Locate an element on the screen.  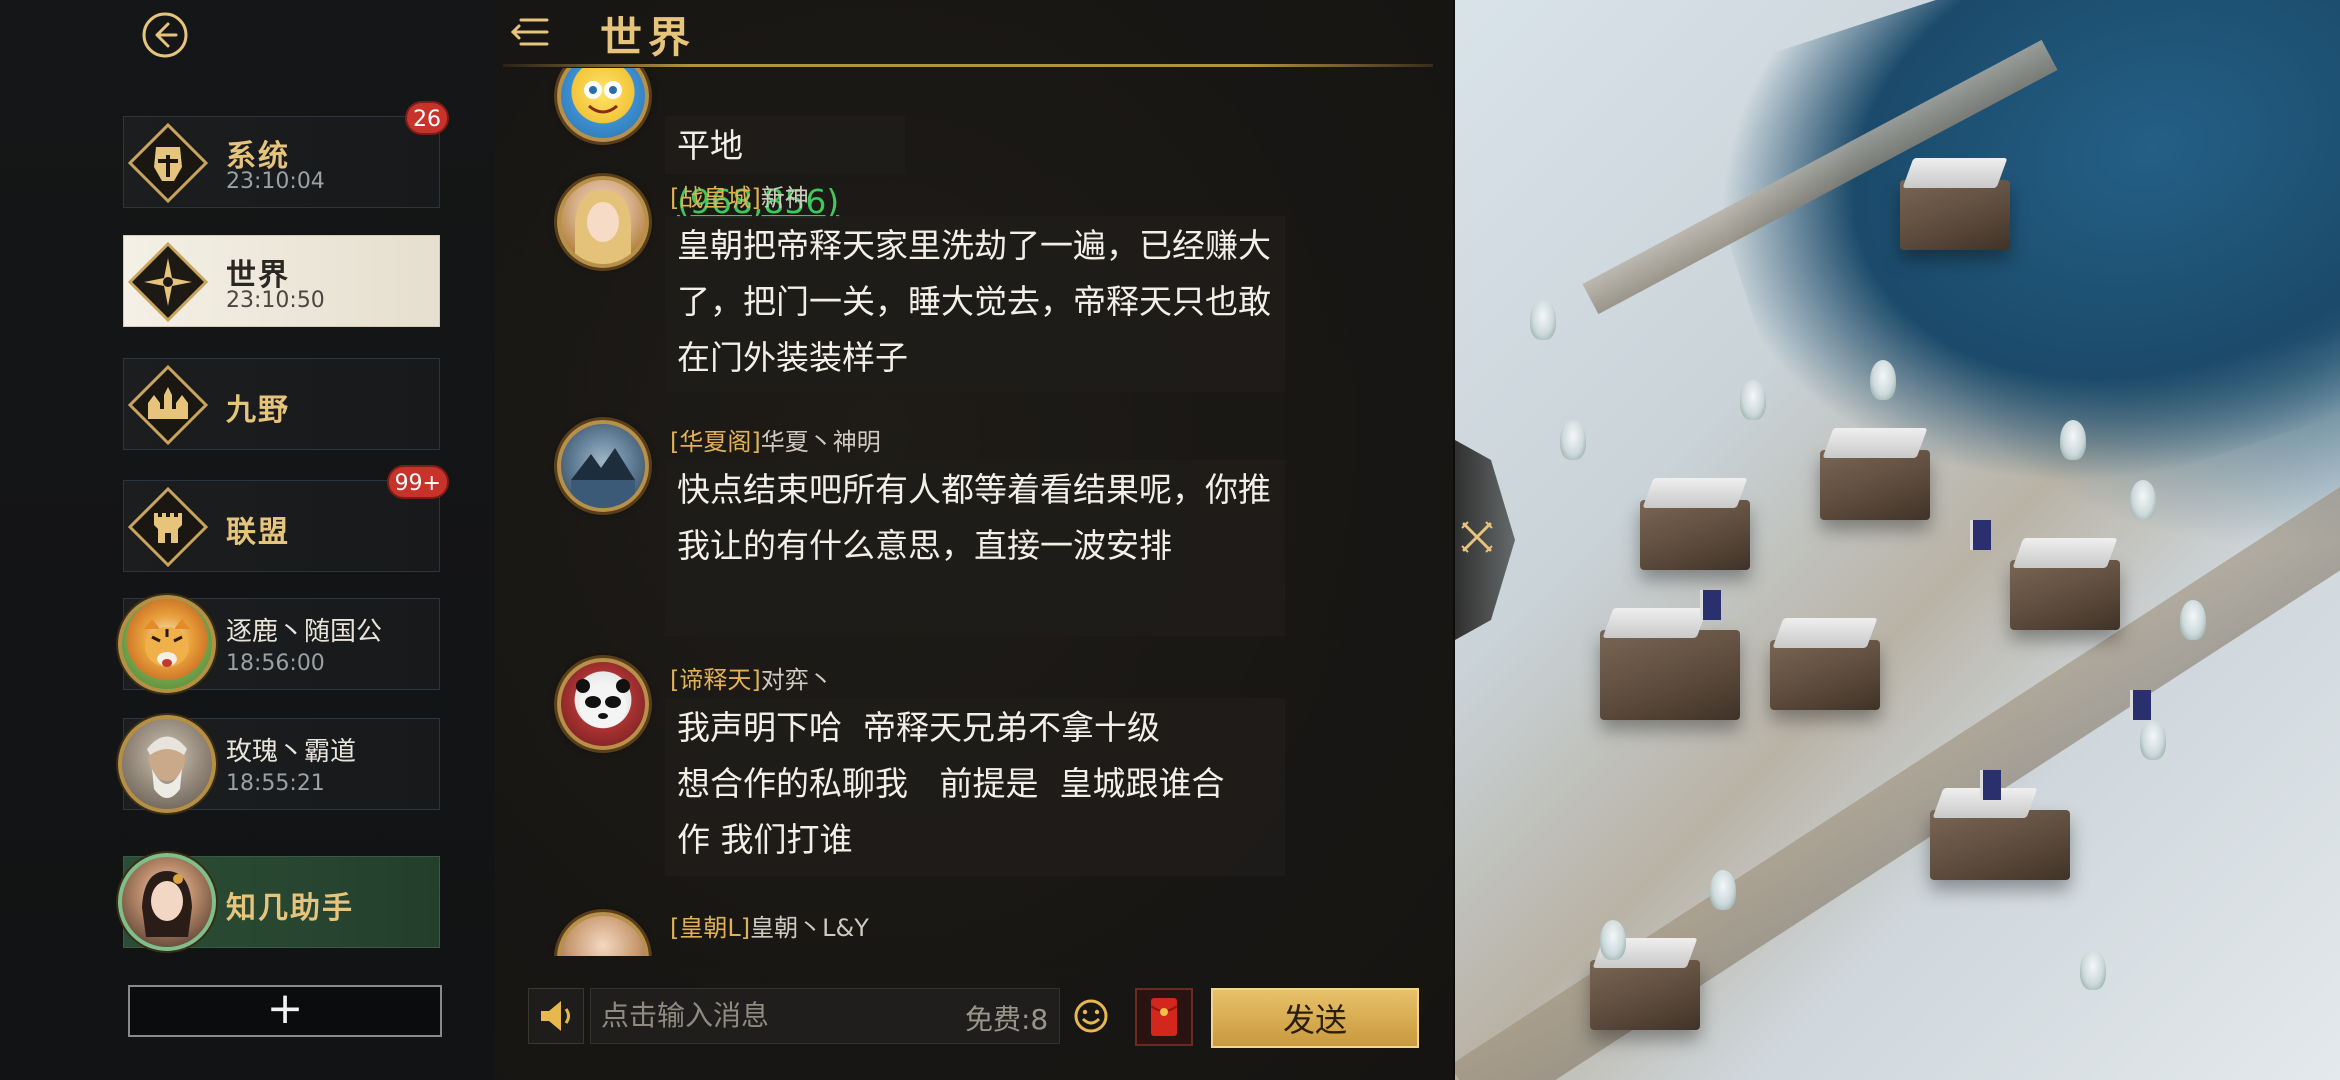
channel-time: 23:10:04 is located at coordinates (275, 181).